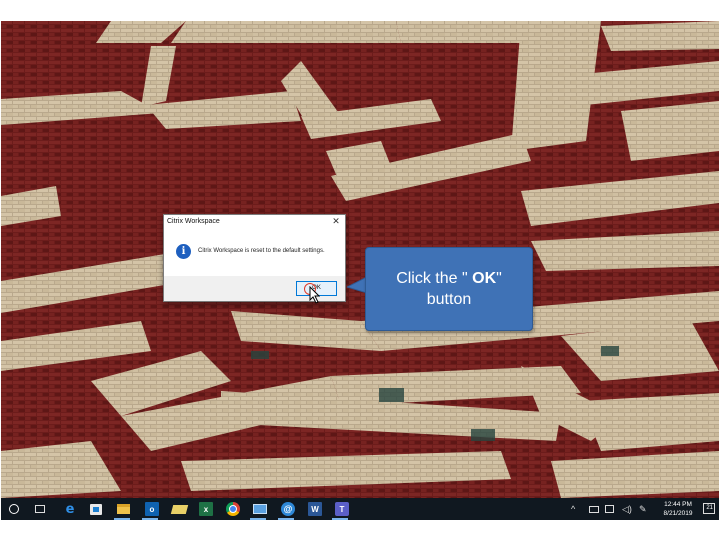 This screenshot has height=540, width=720. I want to click on task-view-icon, so click(40, 509).